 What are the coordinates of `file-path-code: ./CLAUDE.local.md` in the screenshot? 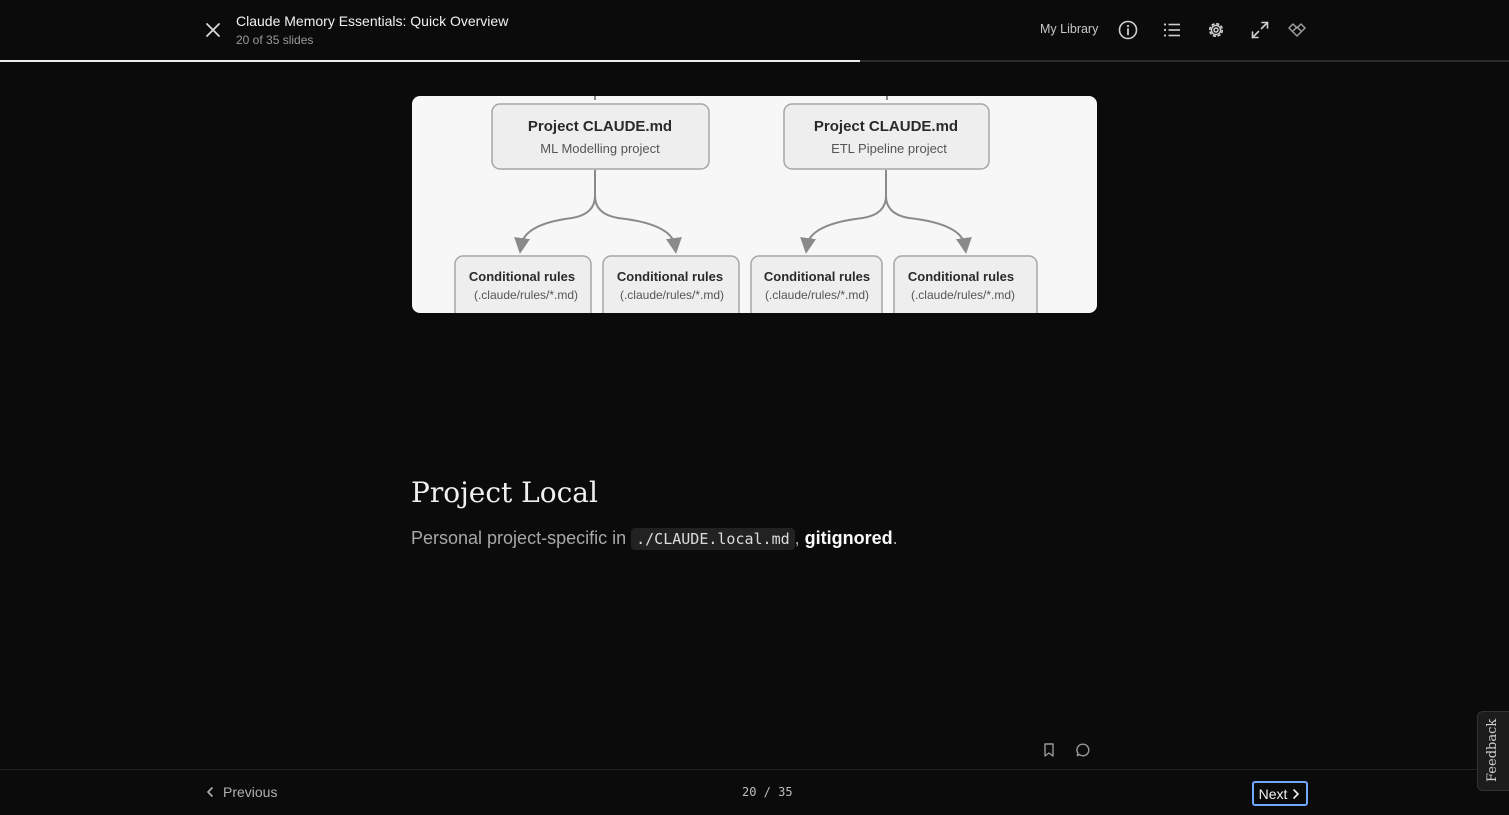 It's located at (713, 539).